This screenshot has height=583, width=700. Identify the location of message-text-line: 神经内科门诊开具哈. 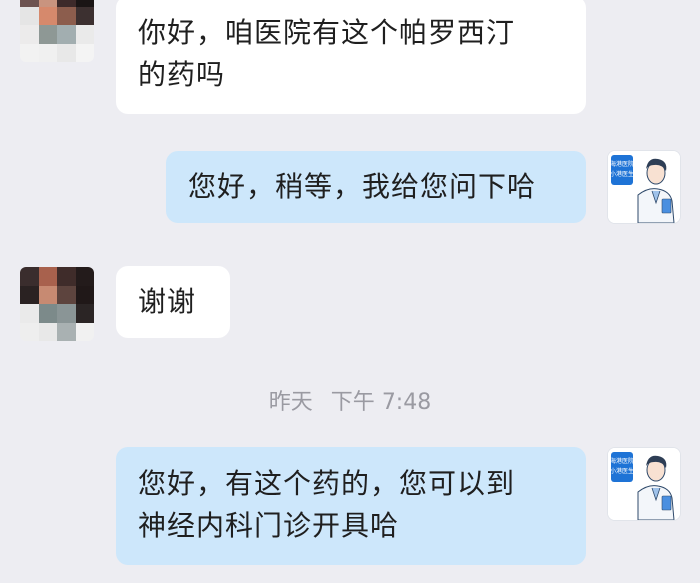
(269, 525).